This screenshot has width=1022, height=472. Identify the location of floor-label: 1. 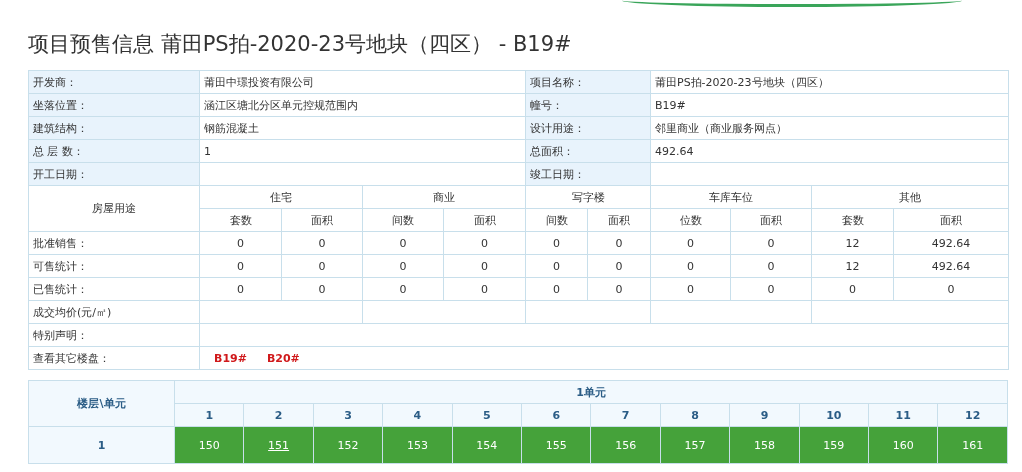
(101, 445).